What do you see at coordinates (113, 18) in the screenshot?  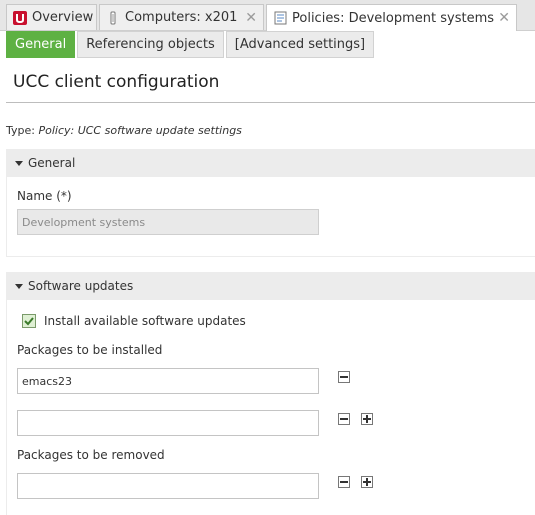 I see `computer-icon` at bounding box center [113, 18].